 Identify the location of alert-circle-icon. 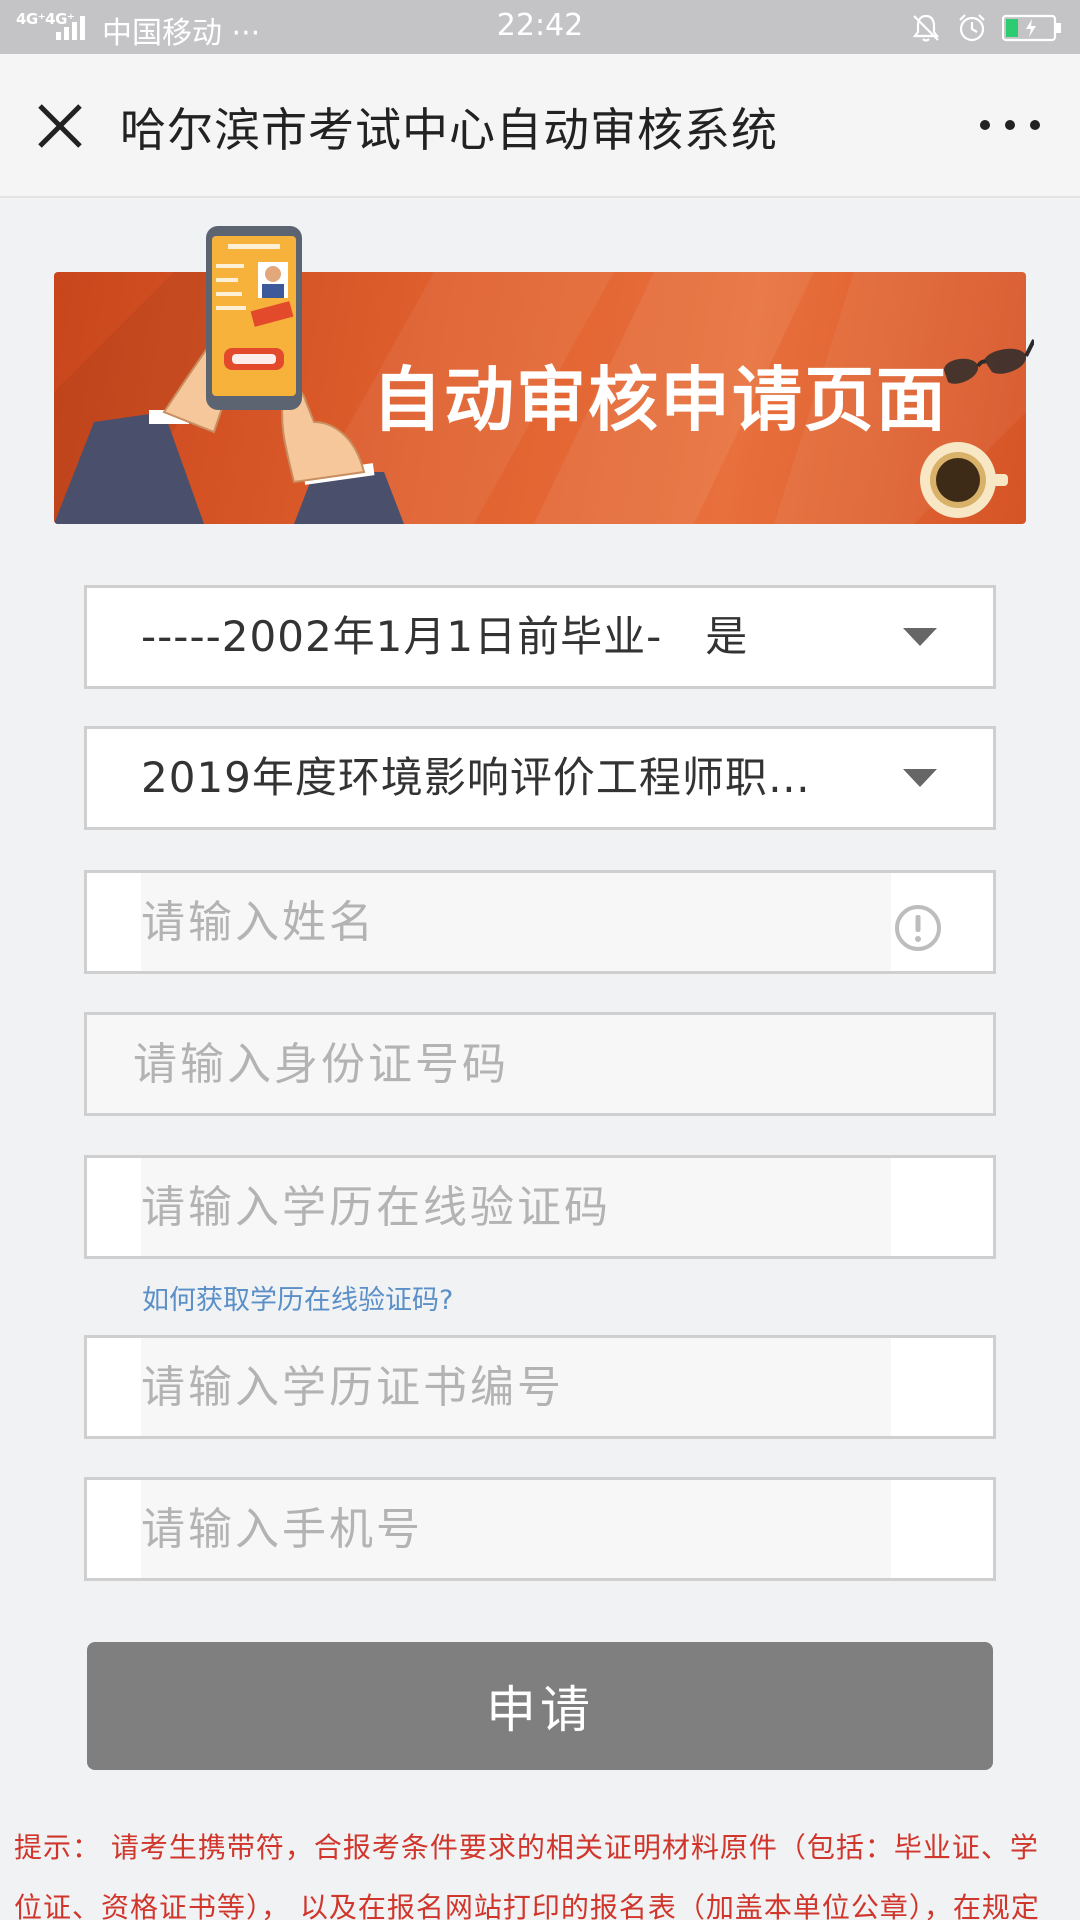
(918, 928).